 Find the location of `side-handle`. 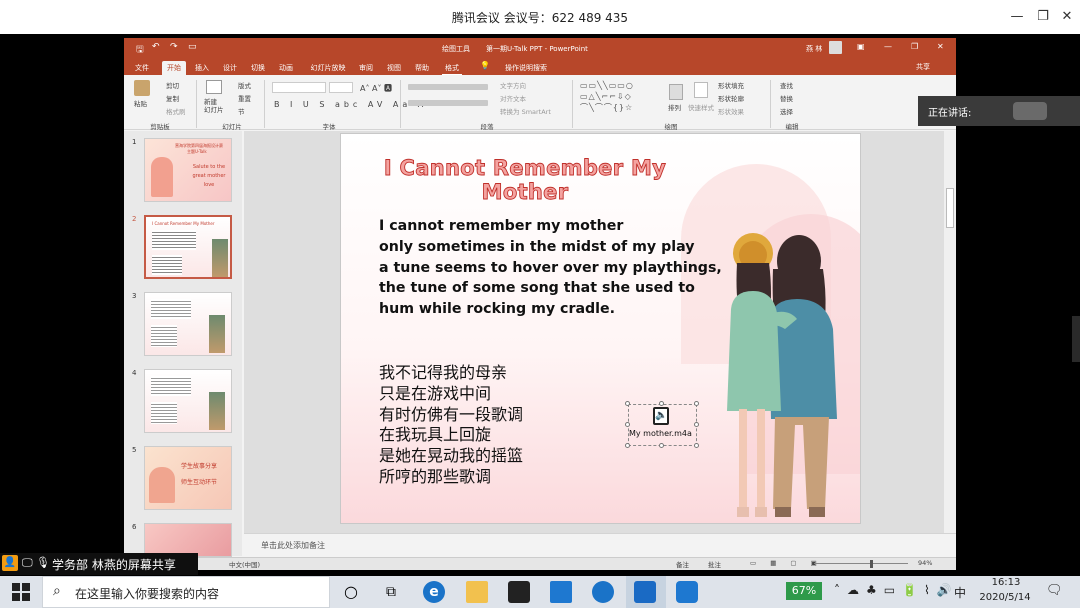

side-handle is located at coordinates (1076, 339).